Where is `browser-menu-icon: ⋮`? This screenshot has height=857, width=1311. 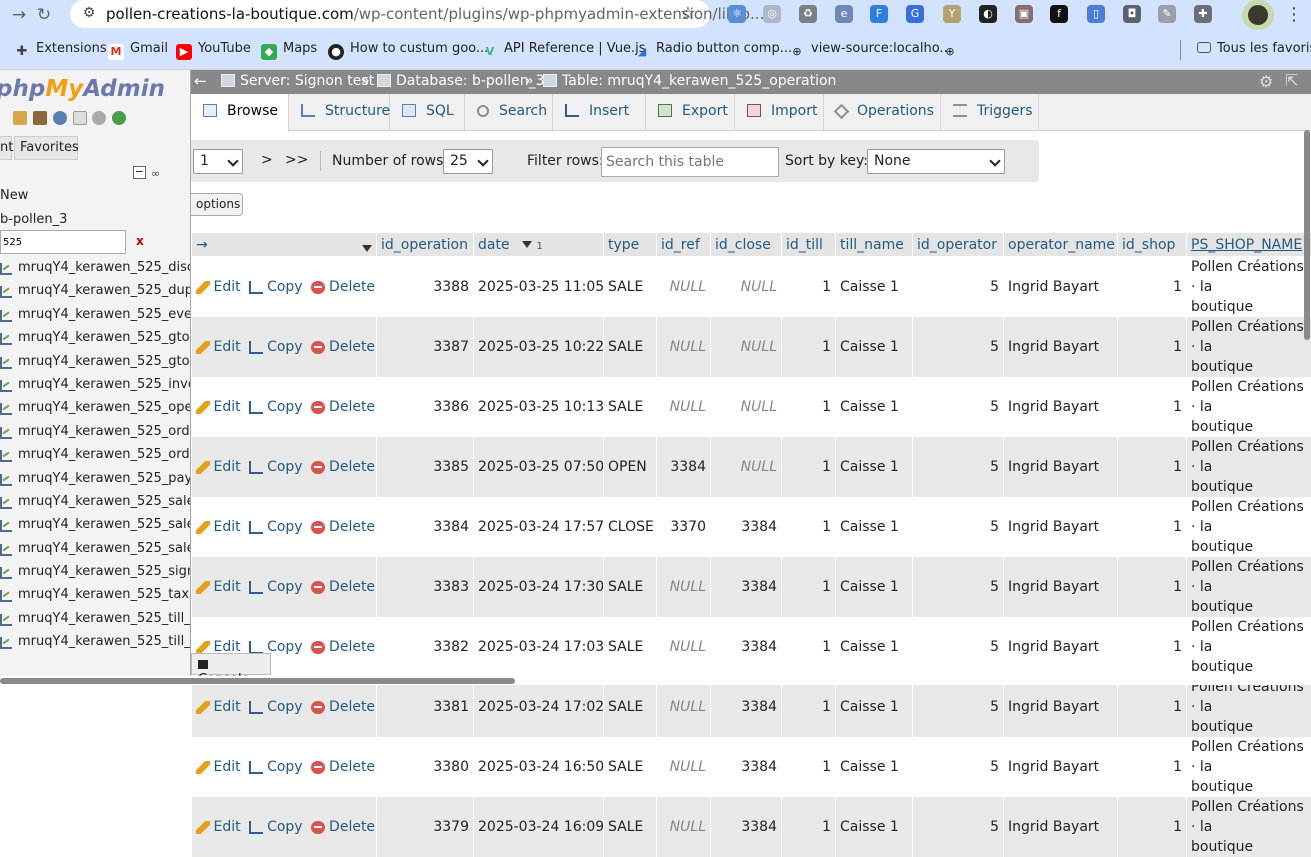 browser-menu-icon: ⋮ is located at coordinates (1294, 14).